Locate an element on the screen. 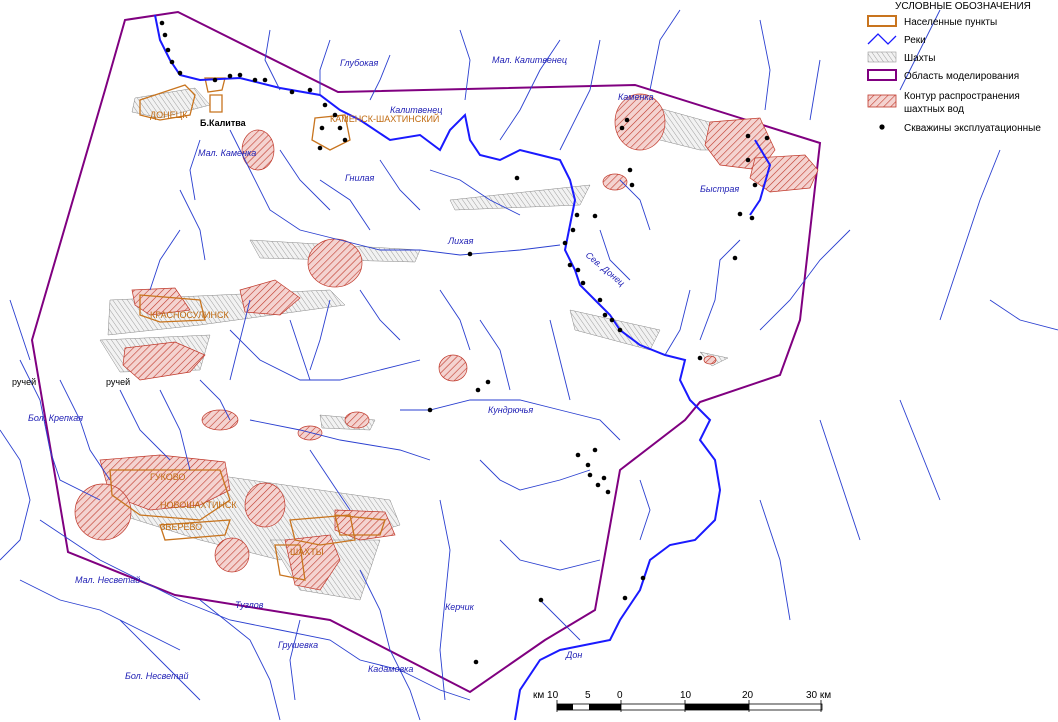  scale-bar: км 10 5 0 10 20 30 км is located at coordinates (682, 701).